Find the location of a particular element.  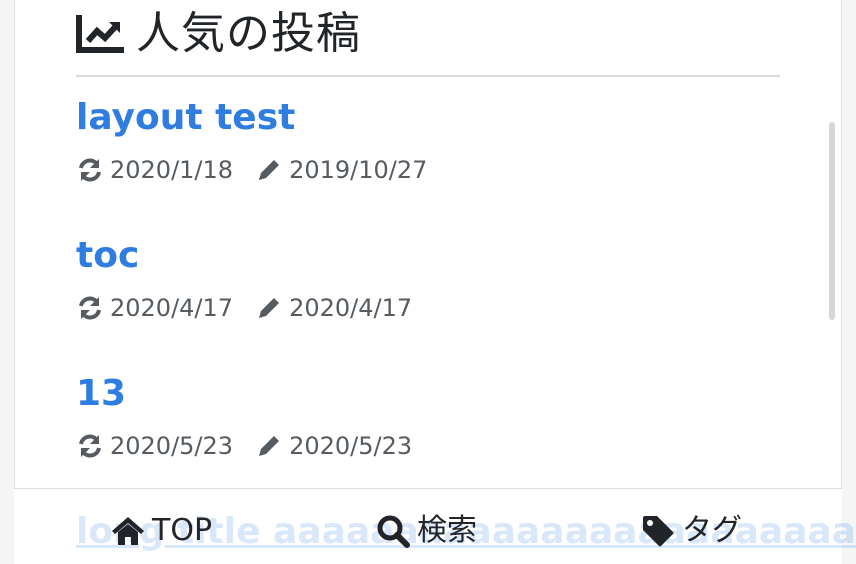

section-heading: 人気の投稿 is located at coordinates (218, 34).